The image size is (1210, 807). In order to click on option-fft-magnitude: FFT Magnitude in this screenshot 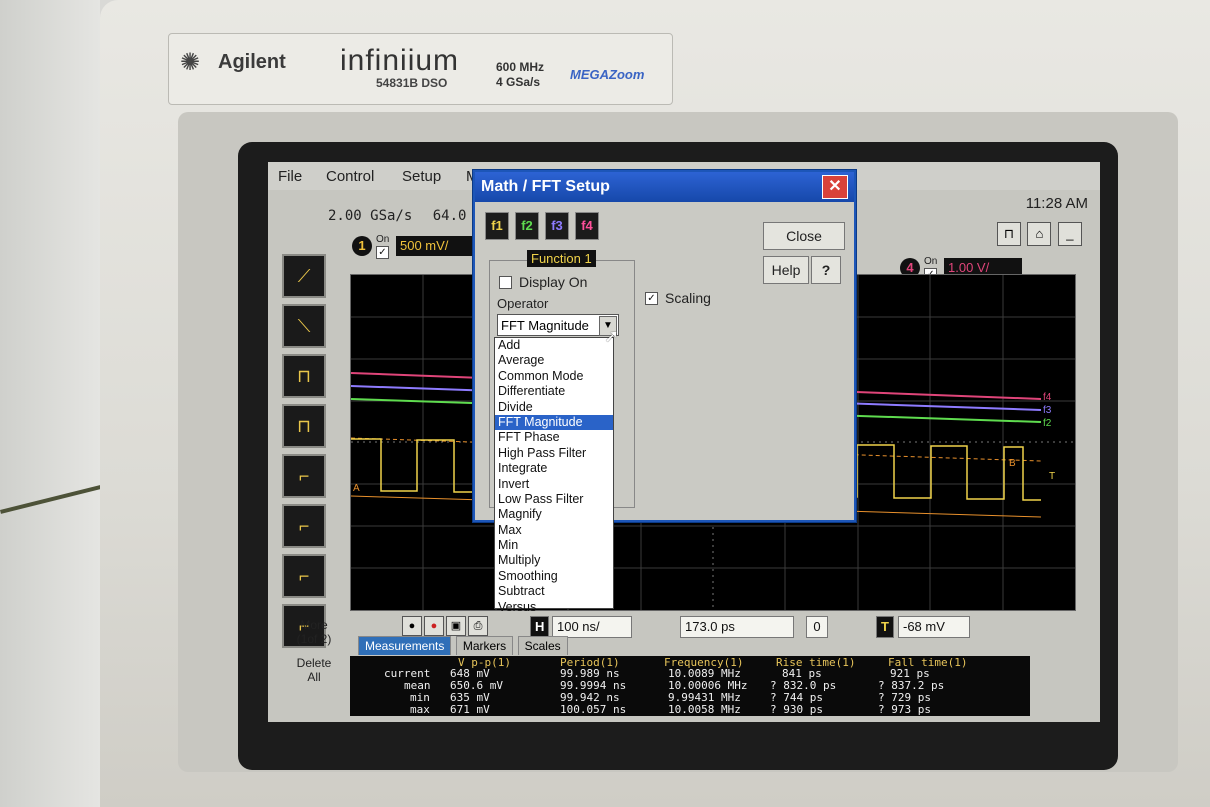, I will do `click(554, 422)`.